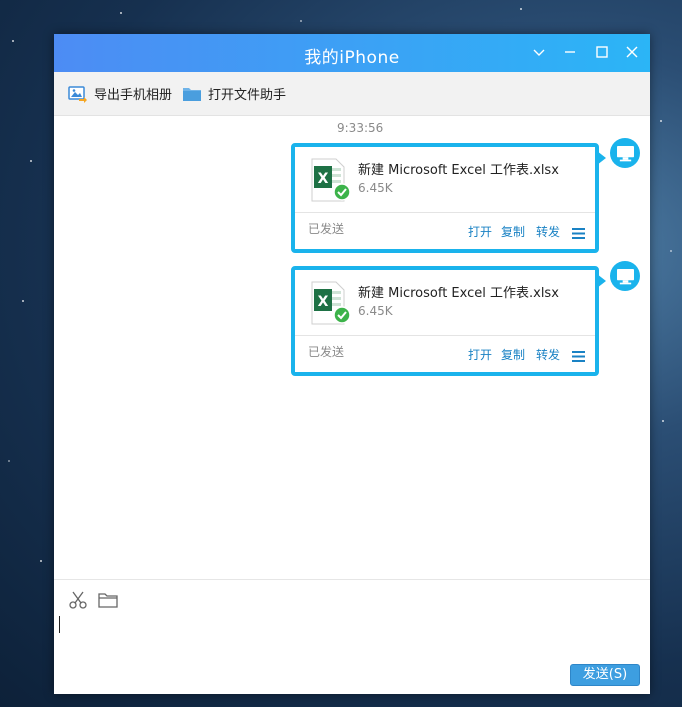 The width and height of the screenshot is (682, 707). I want to click on open-file-assistant-label: 打开文件助手, so click(247, 95).